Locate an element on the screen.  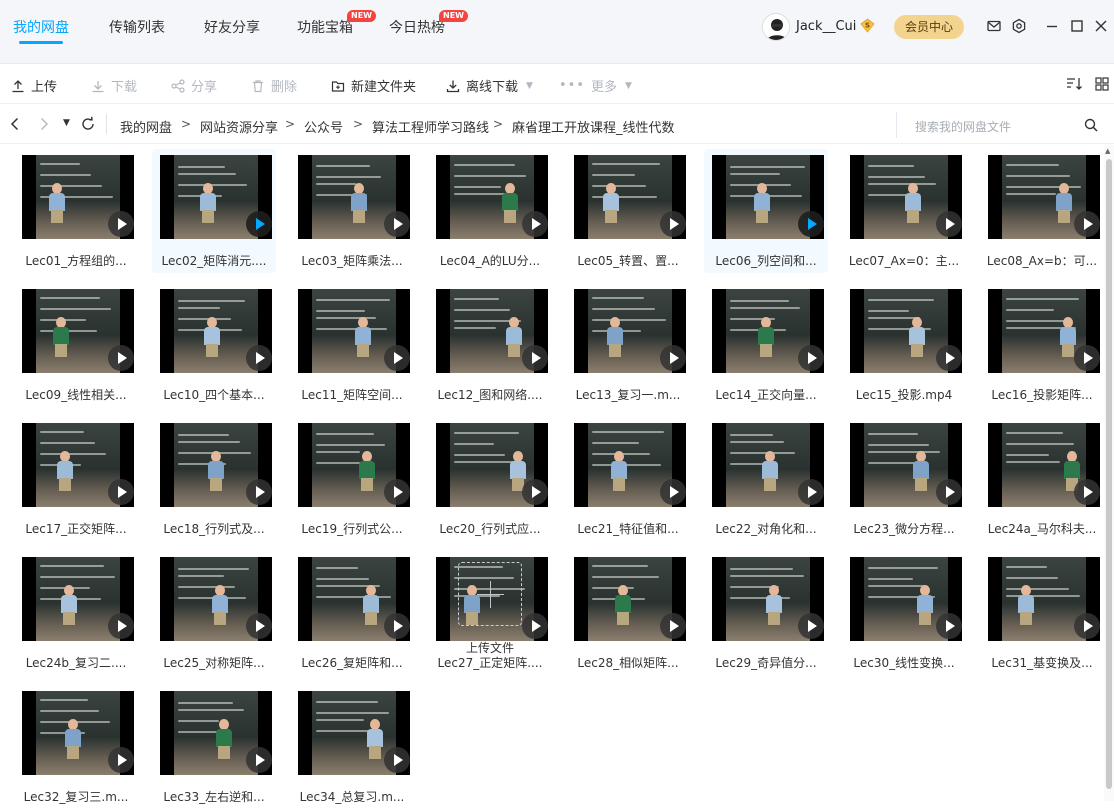
offline-download-button: 离线下载 ▼ is located at coordinates (489, 85).